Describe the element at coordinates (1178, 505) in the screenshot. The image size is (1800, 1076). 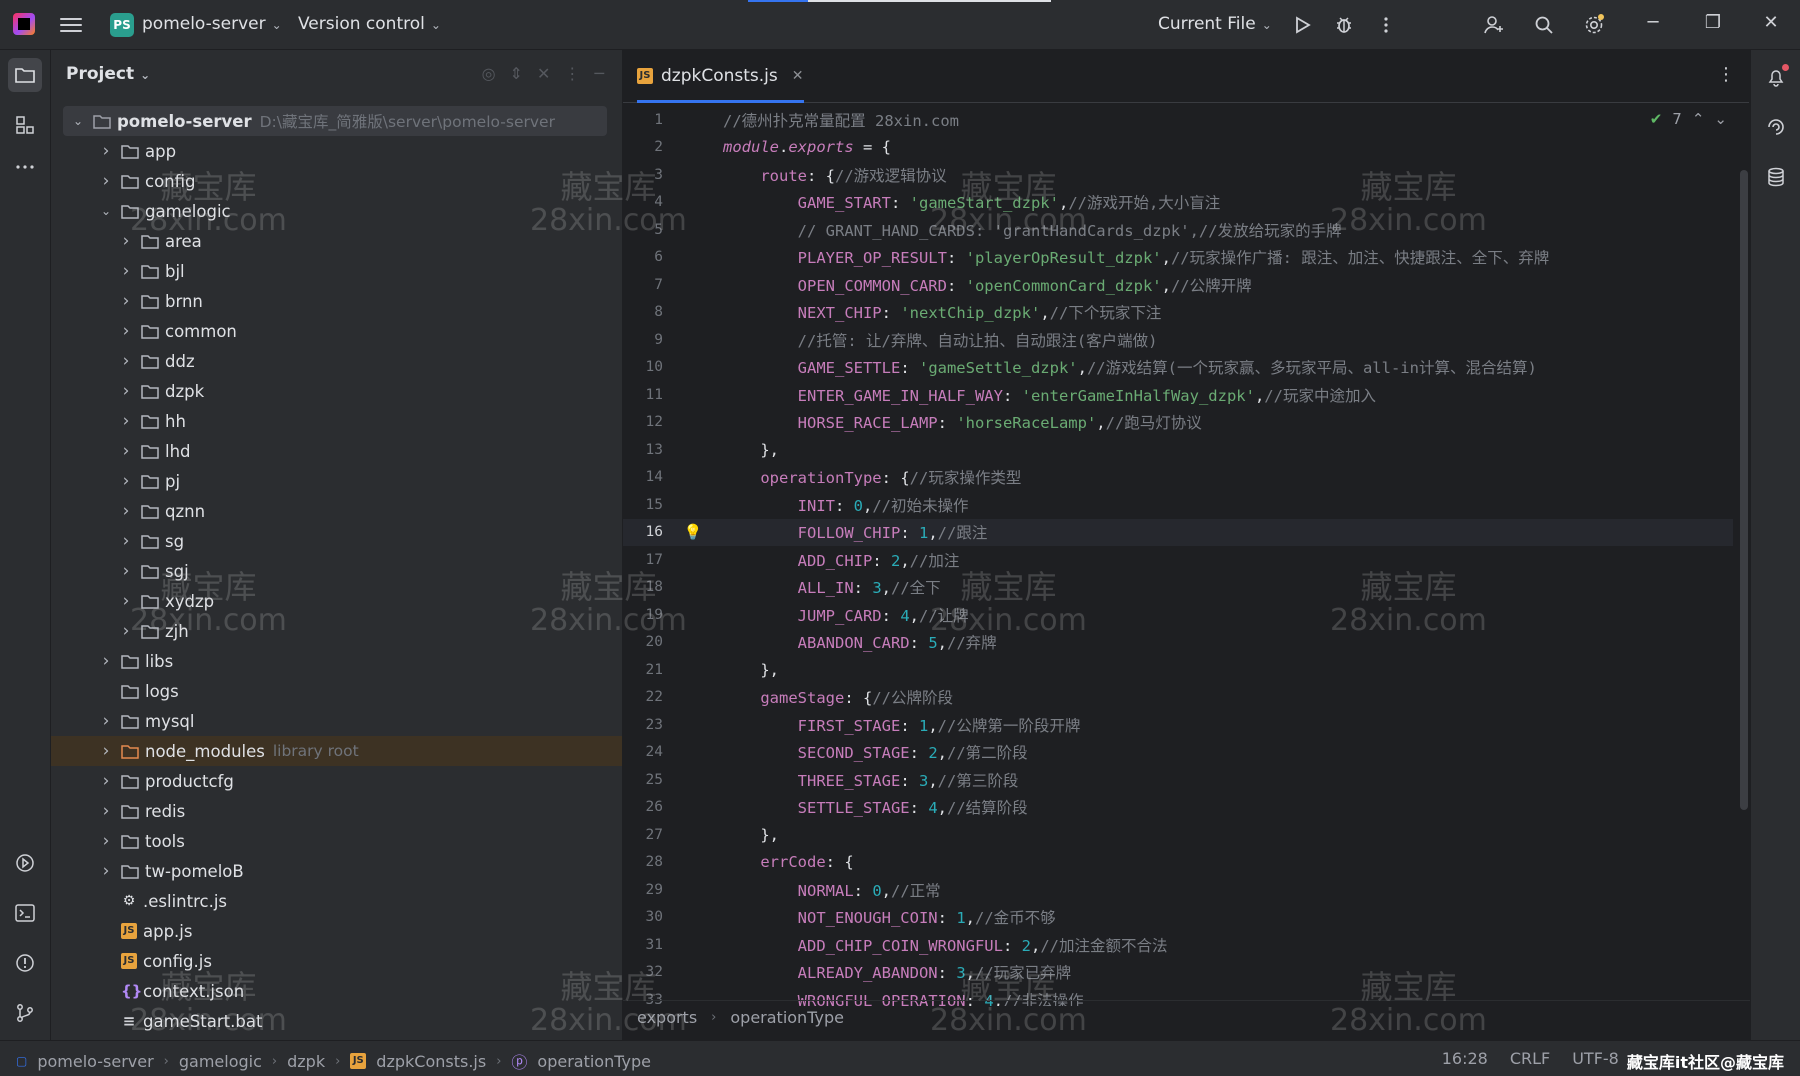
I see `code-line: 15 INIT: 0,//初始未操作` at that location.